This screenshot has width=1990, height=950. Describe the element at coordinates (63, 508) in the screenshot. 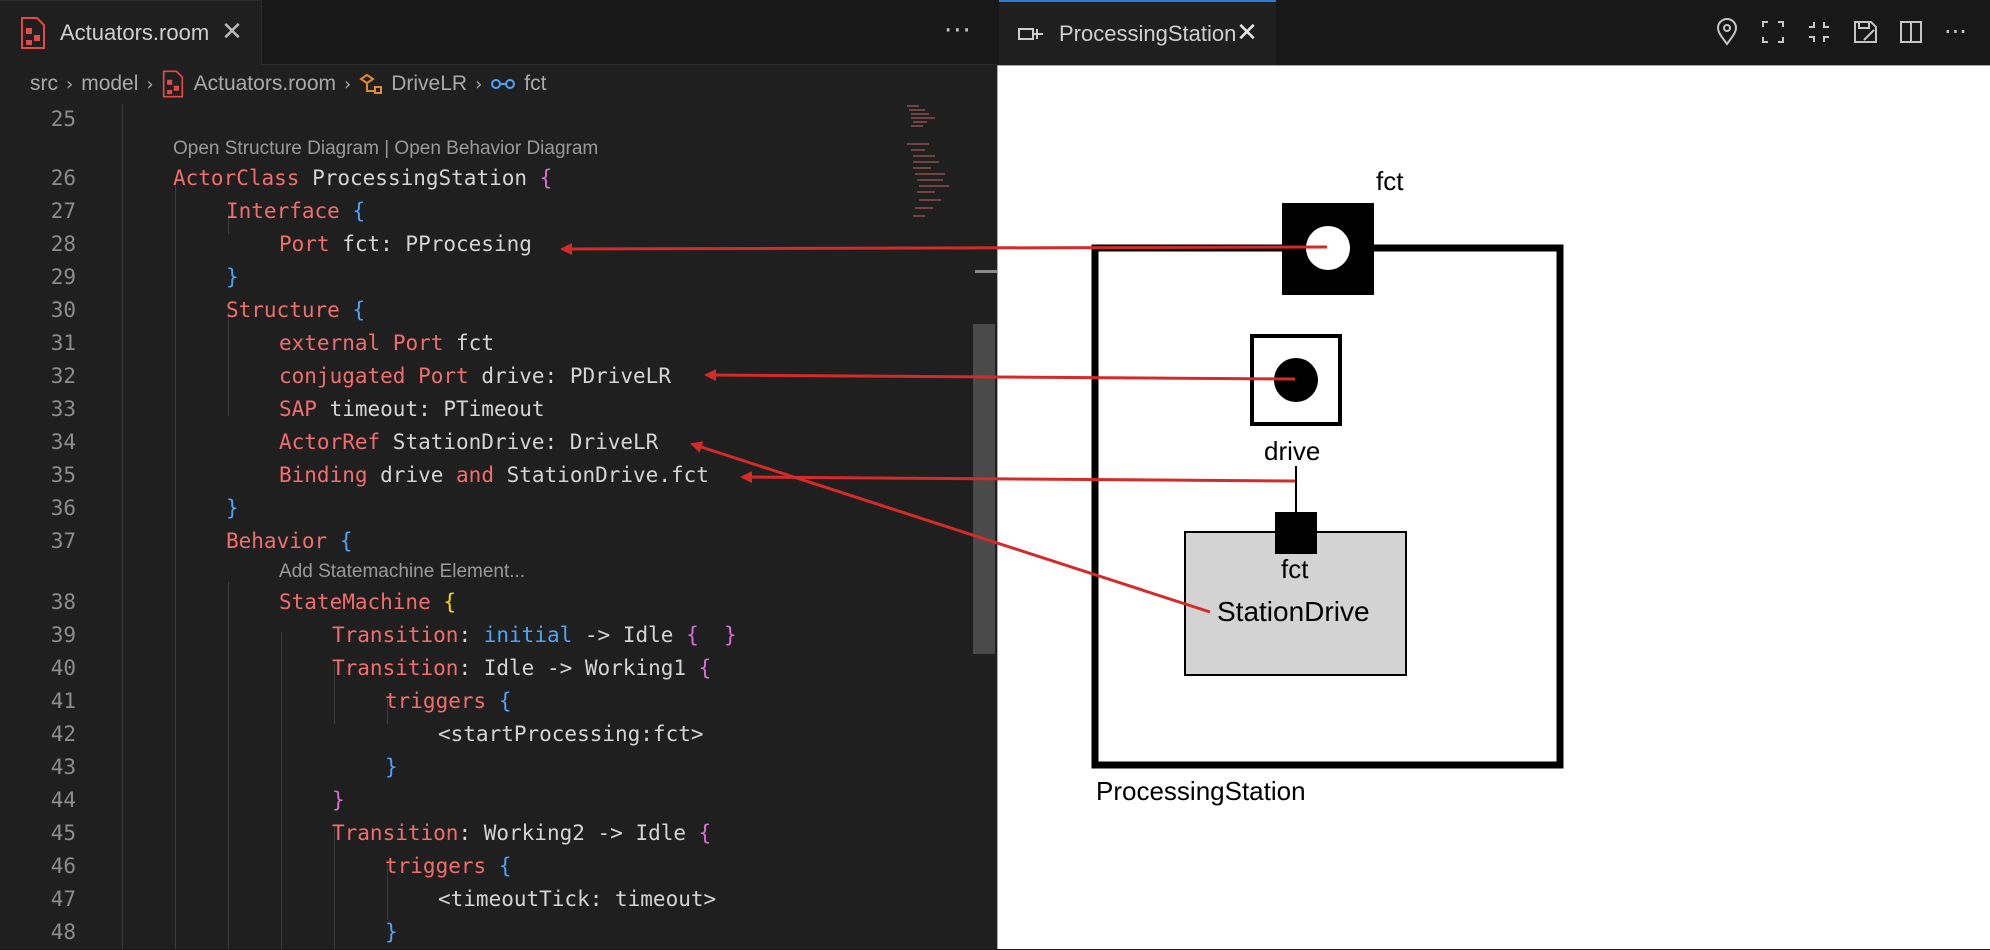

I see `line-number: 36` at that location.